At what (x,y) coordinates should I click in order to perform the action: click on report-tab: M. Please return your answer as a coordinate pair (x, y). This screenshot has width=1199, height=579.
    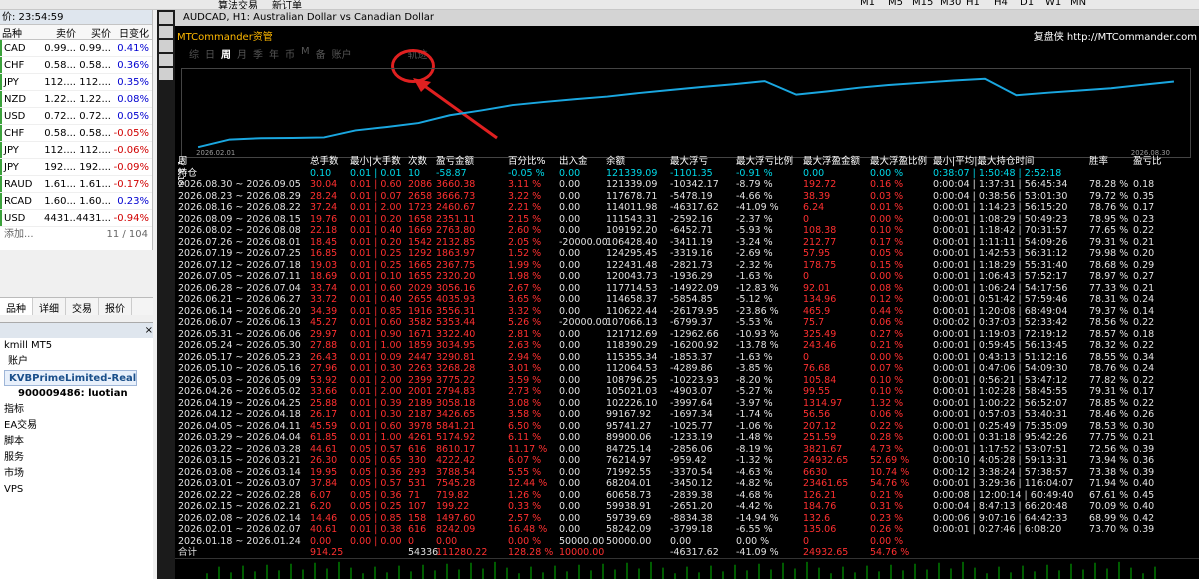
    Looking at the image, I should click on (305, 54).